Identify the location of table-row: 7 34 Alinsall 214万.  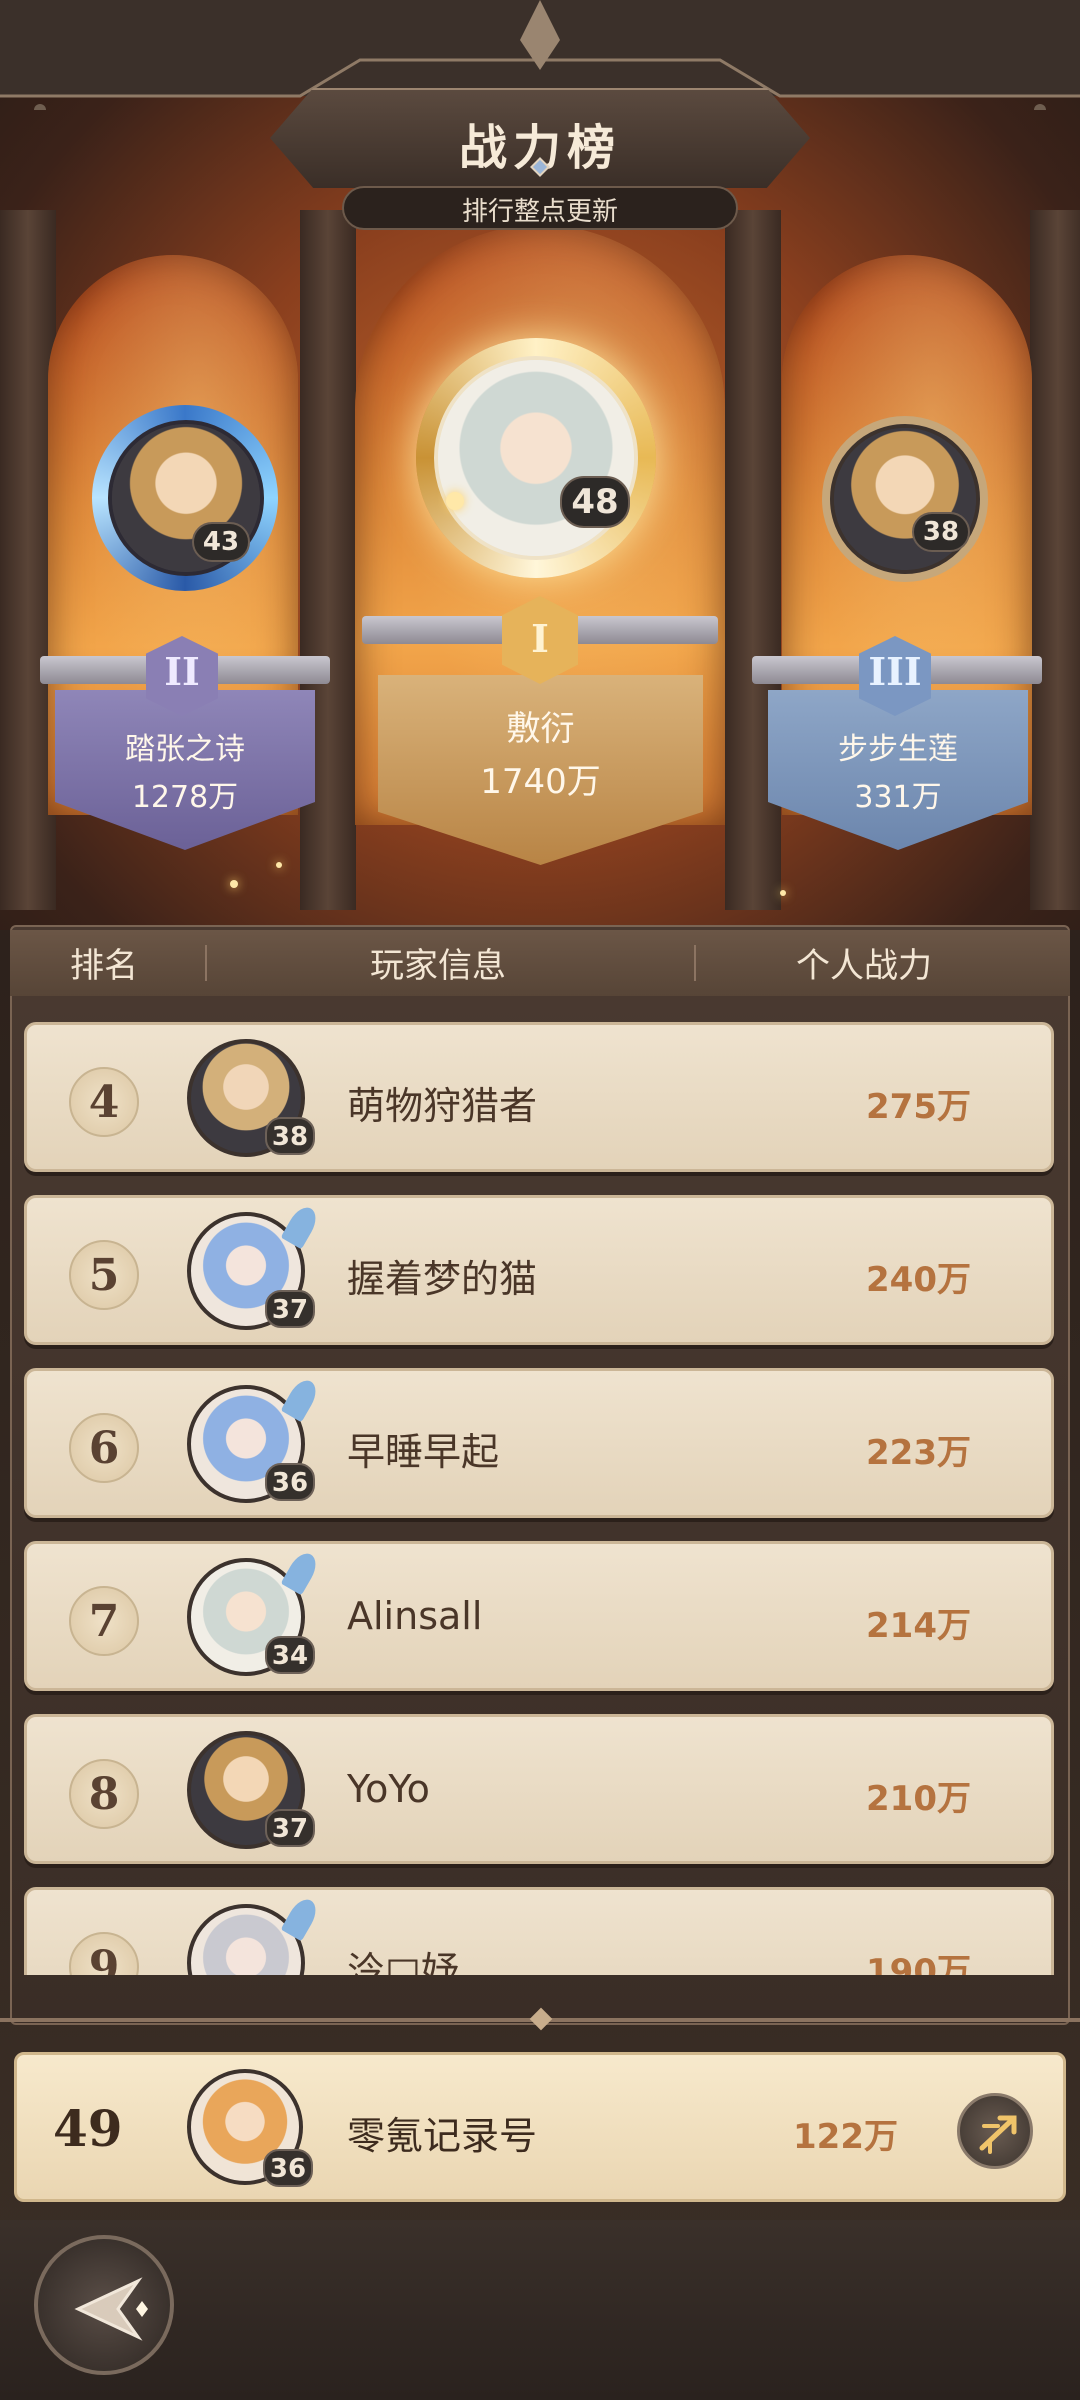
(539, 1616).